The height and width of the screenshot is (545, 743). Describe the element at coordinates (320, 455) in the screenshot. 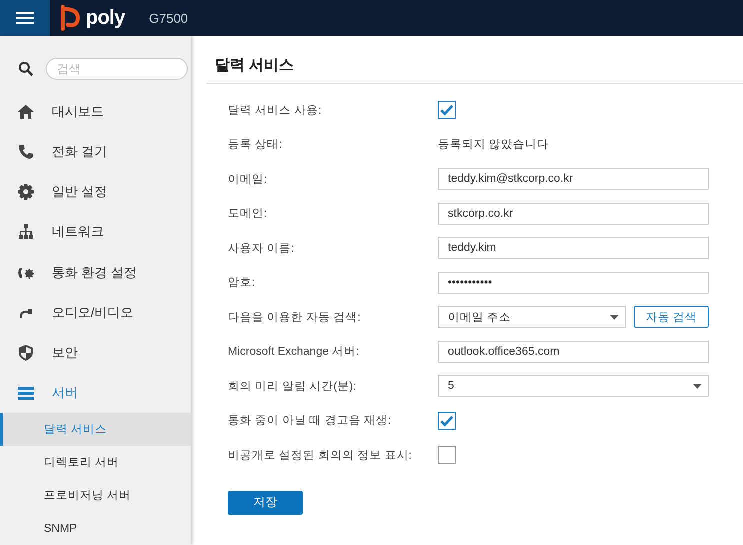

I see `field-label: 비공개로 설정된 회의의 정보 표시:` at that location.